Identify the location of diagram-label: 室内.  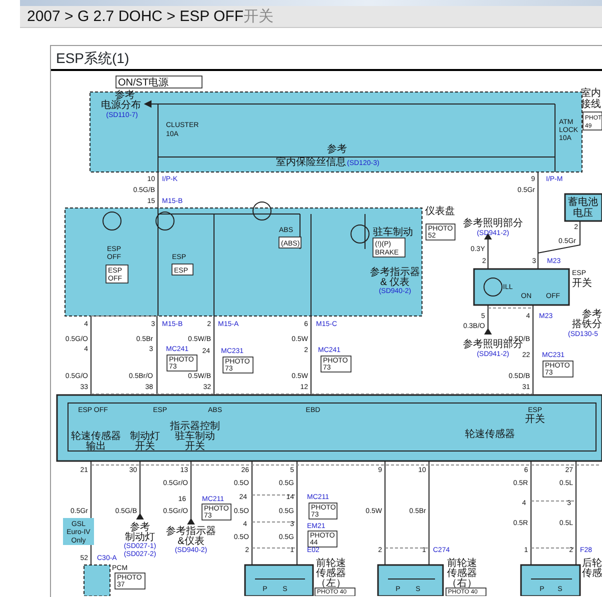
(591, 93).